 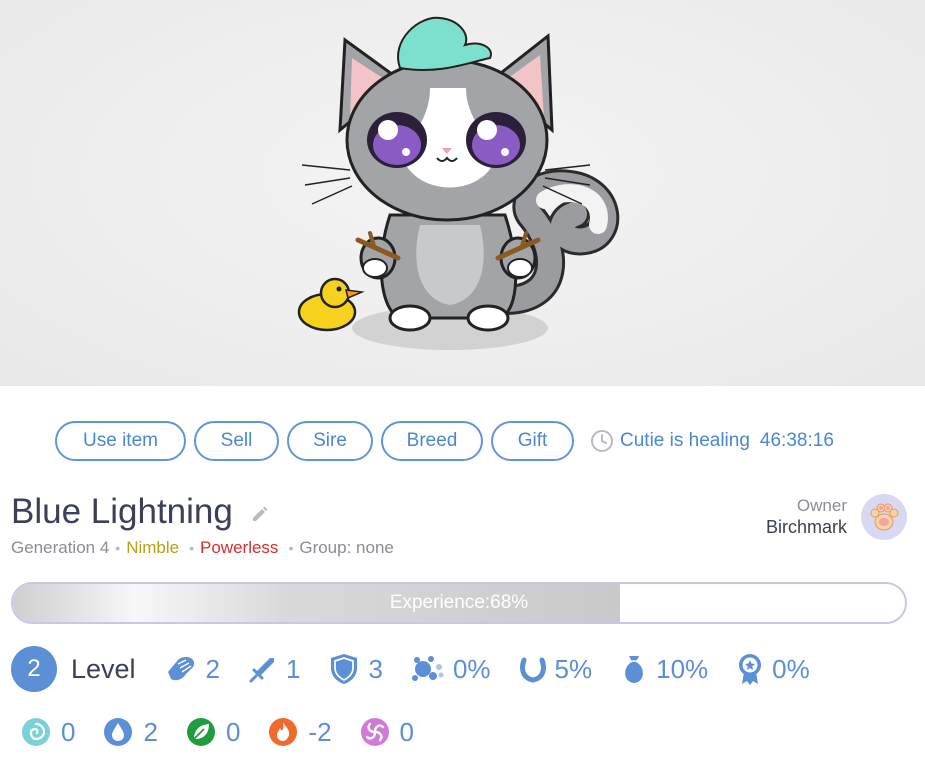 What do you see at coordinates (796, 440) in the screenshot?
I see `healing-timer: 46:38:16` at bounding box center [796, 440].